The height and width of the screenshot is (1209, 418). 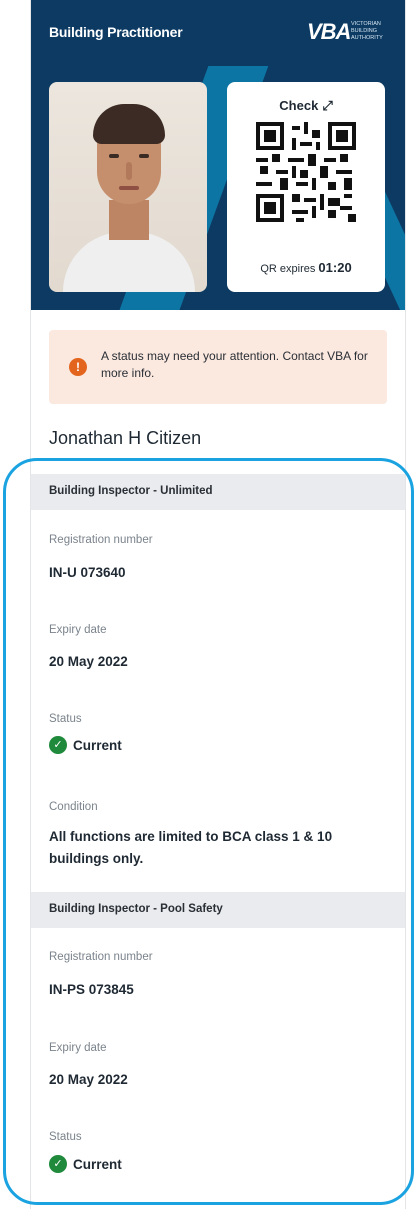 I want to click on check-label: Check, so click(x=299, y=105).